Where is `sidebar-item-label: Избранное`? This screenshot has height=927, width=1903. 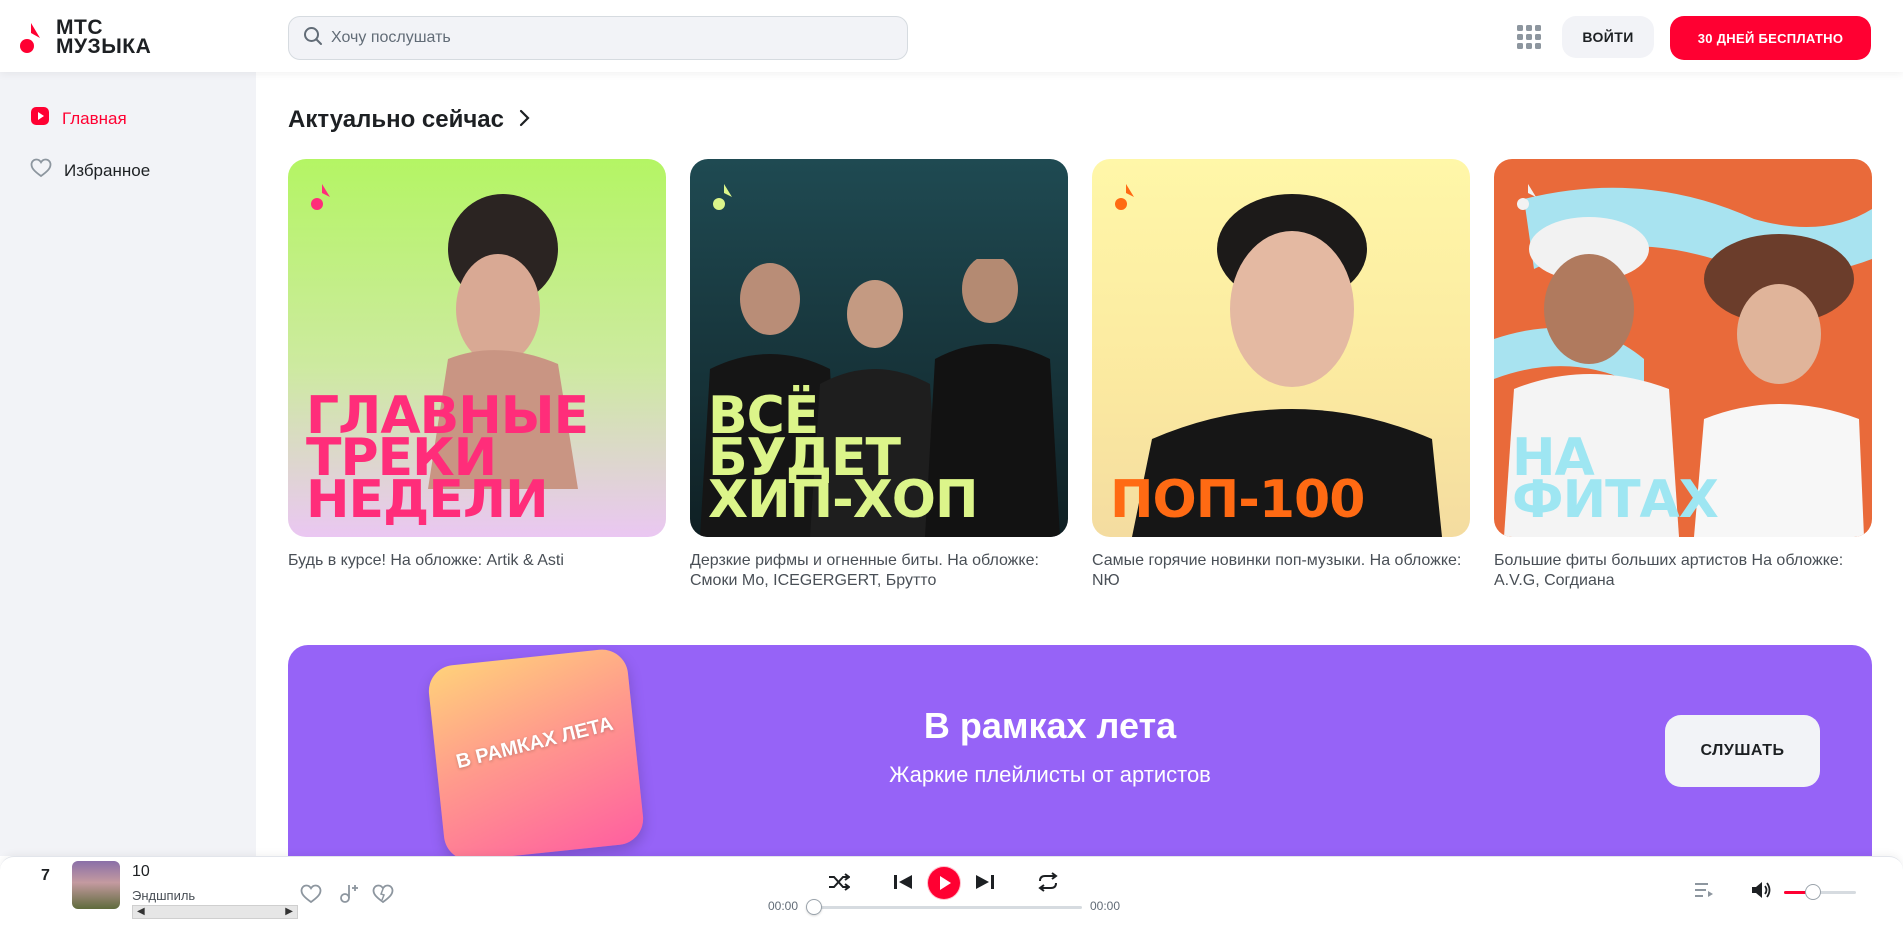 sidebar-item-label: Избранное is located at coordinates (107, 170).